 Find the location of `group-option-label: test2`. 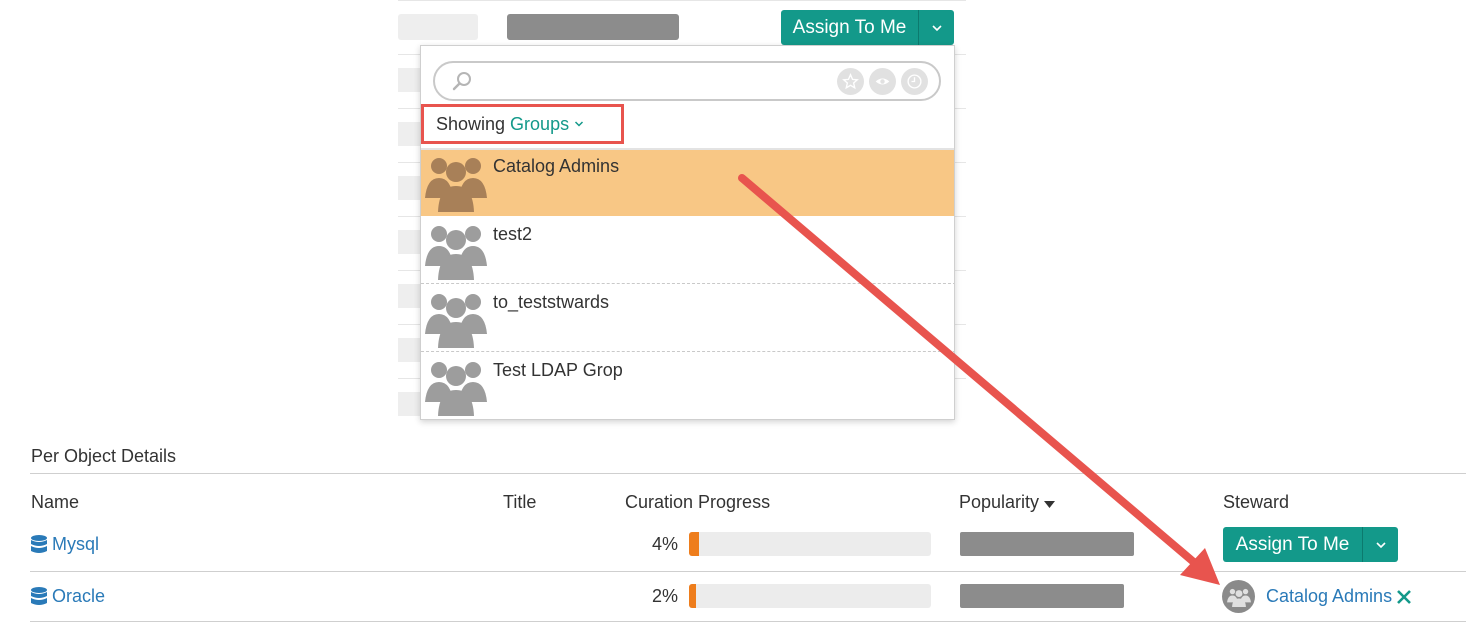

group-option-label: test2 is located at coordinates (513, 234).